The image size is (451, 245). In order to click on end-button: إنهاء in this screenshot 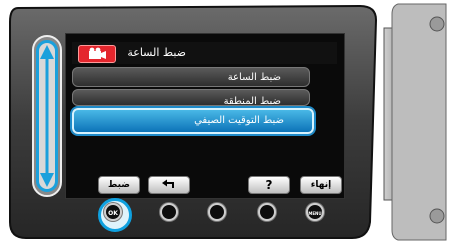, I will do `click(321, 185)`.